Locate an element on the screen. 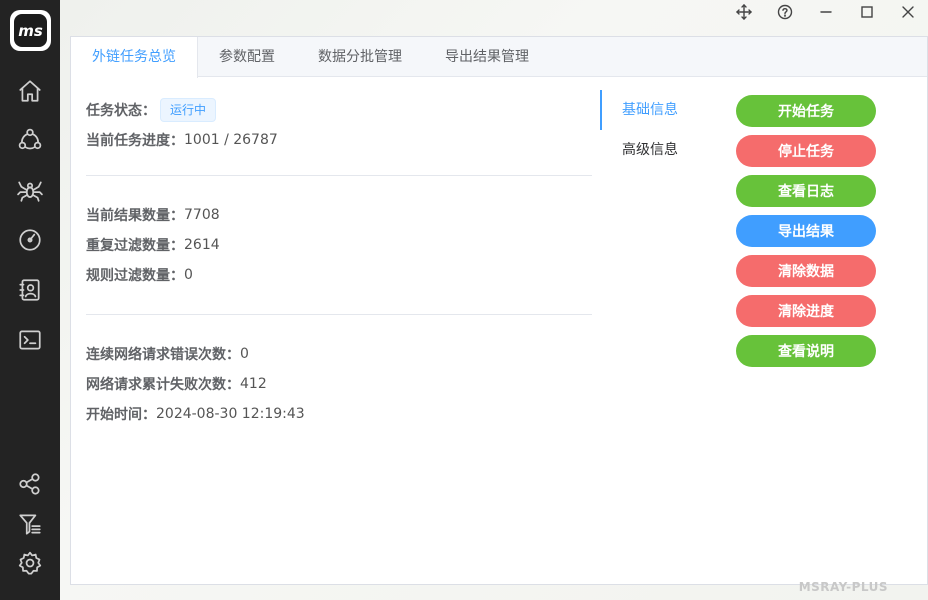 This screenshot has width=928, height=600. dup-filter-value: 2614 is located at coordinates (202, 245).